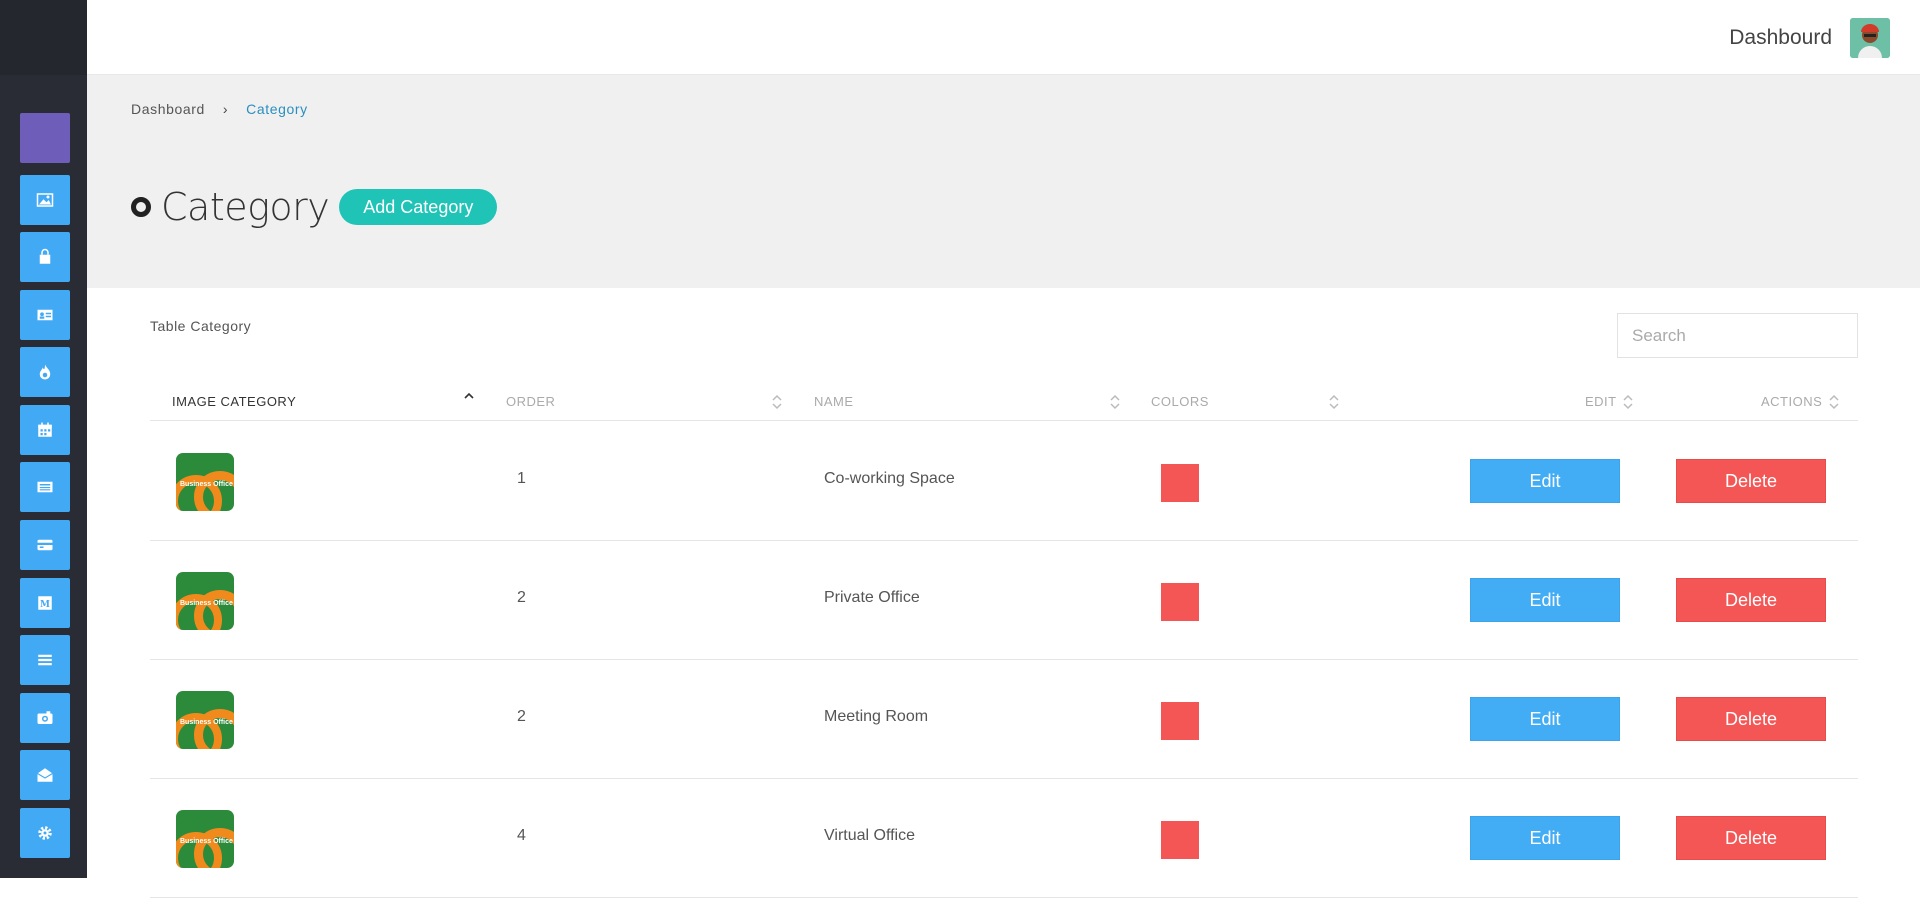  I want to click on add-category-button: Add Category, so click(418, 207).